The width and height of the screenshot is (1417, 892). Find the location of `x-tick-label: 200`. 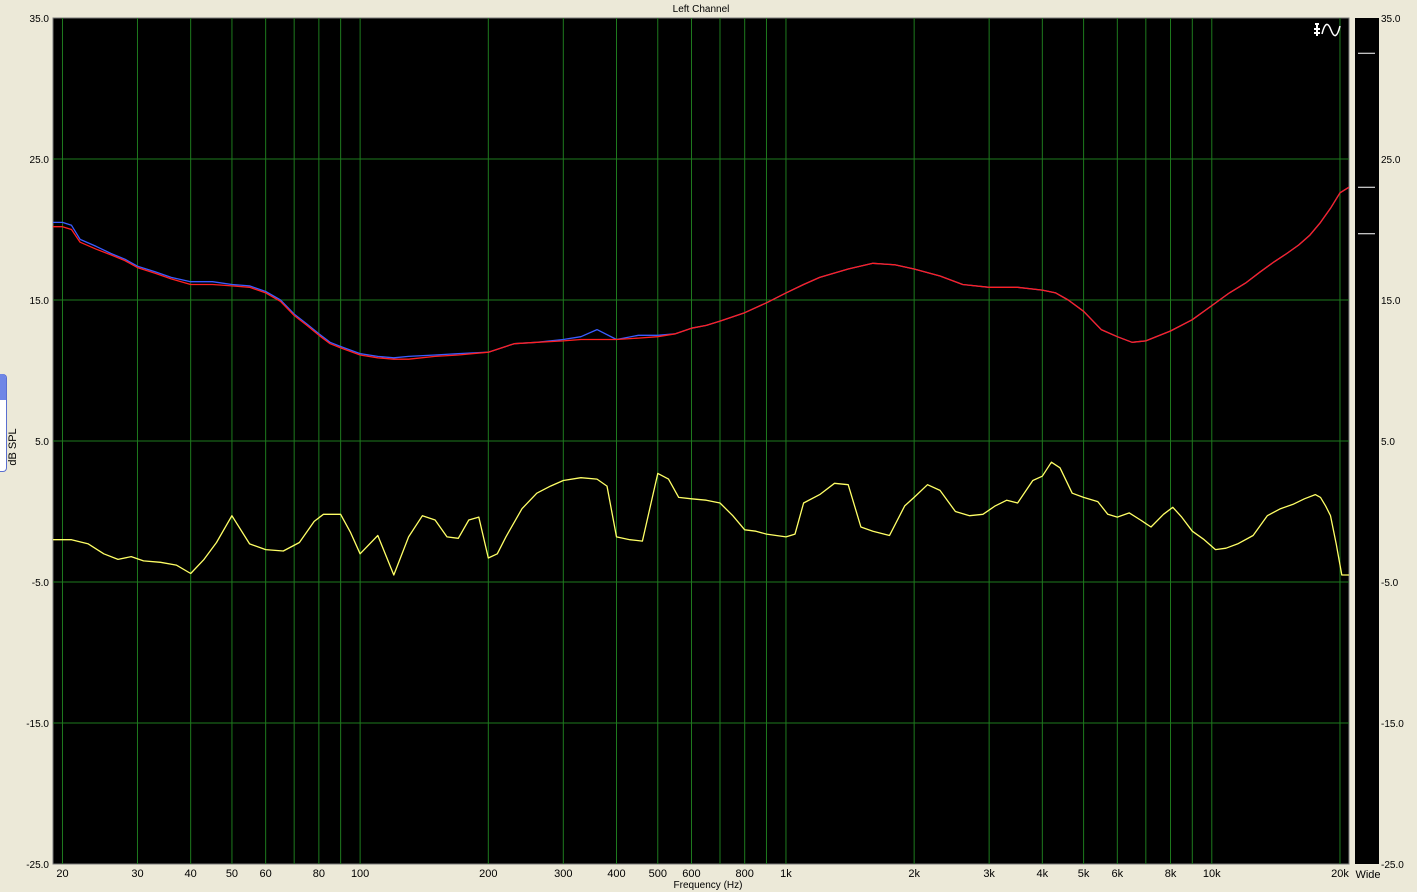

x-tick-label: 200 is located at coordinates (488, 874).